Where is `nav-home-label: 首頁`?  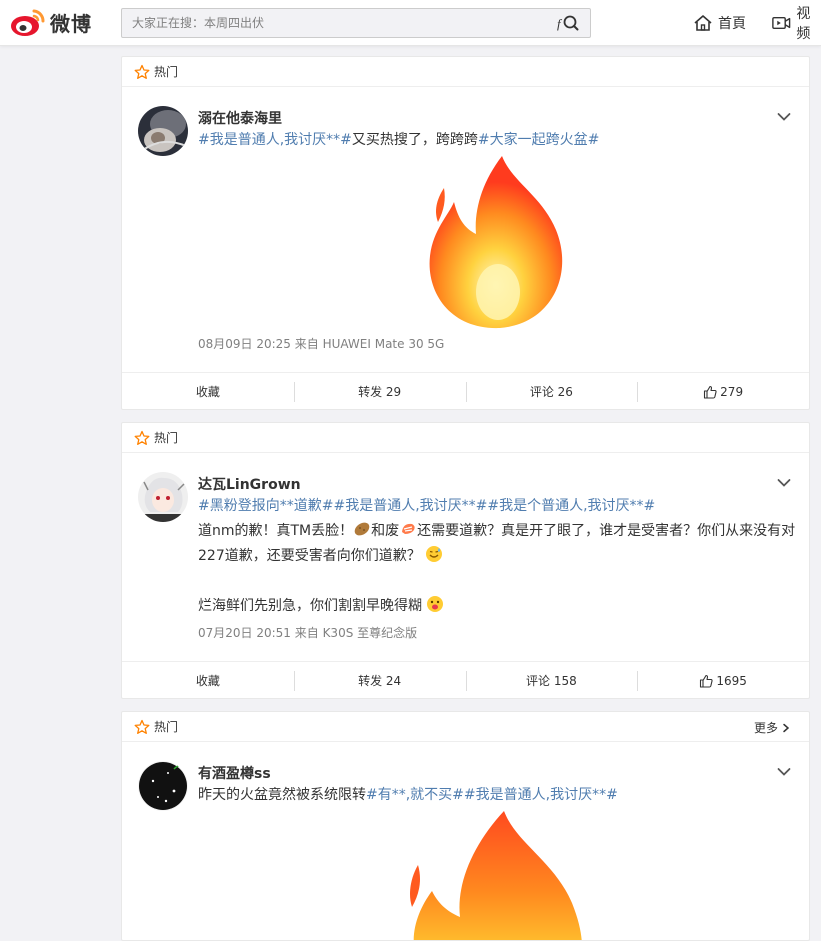
nav-home-label: 首頁 is located at coordinates (732, 24).